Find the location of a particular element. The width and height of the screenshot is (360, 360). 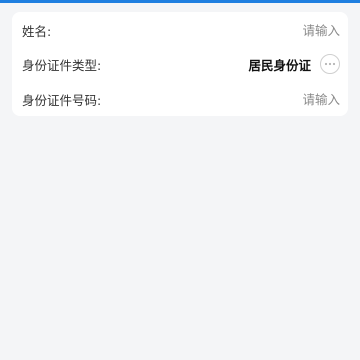

more-dots-icon is located at coordinates (330, 64).